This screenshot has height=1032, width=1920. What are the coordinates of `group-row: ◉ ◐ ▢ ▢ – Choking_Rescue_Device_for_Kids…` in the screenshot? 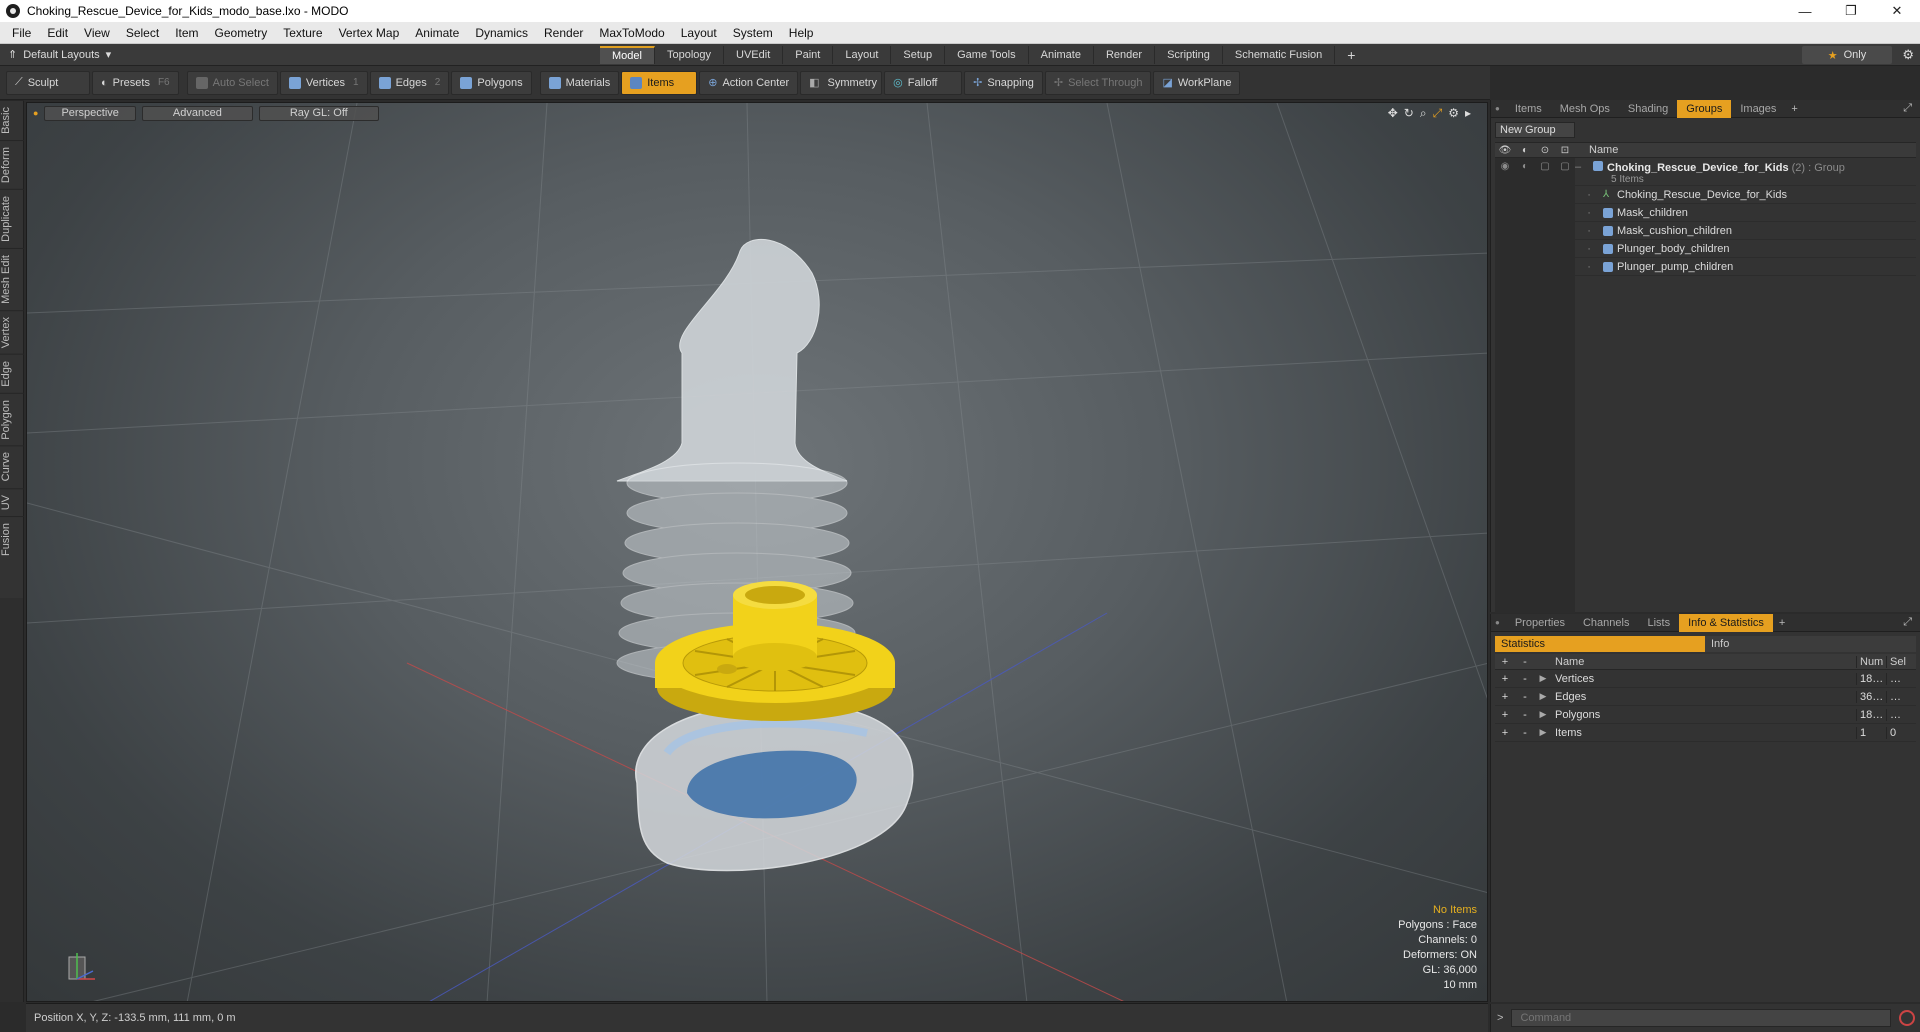 It's located at (1705, 172).